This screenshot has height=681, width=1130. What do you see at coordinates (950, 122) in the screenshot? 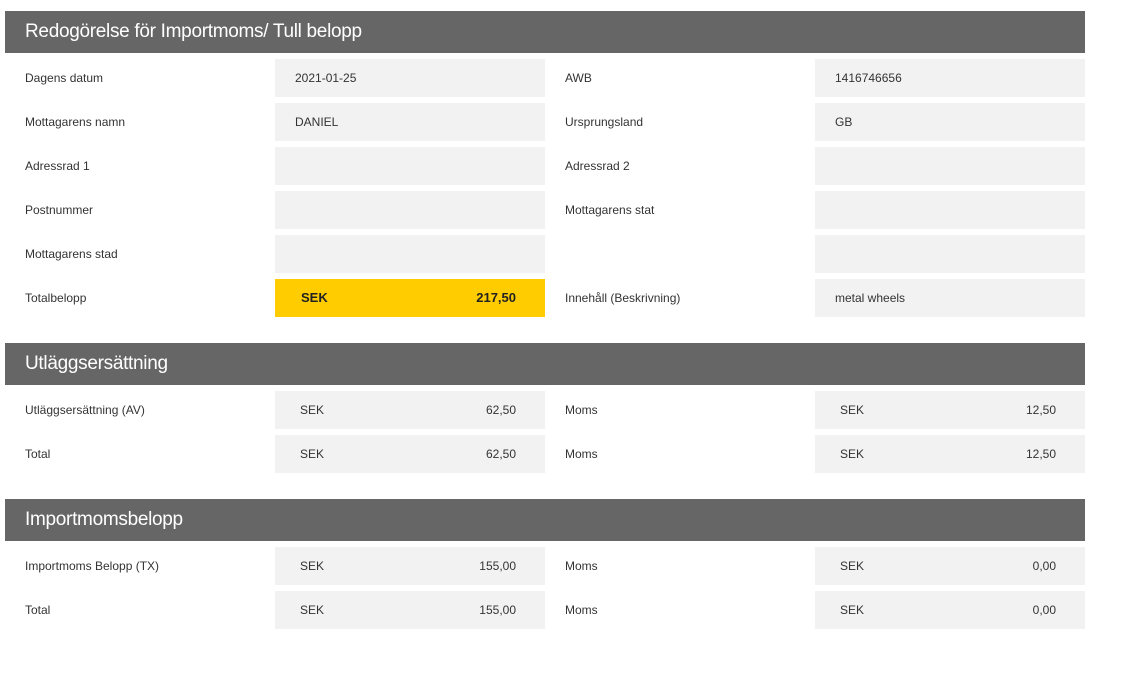
I see `origin-country-field: GB` at bounding box center [950, 122].